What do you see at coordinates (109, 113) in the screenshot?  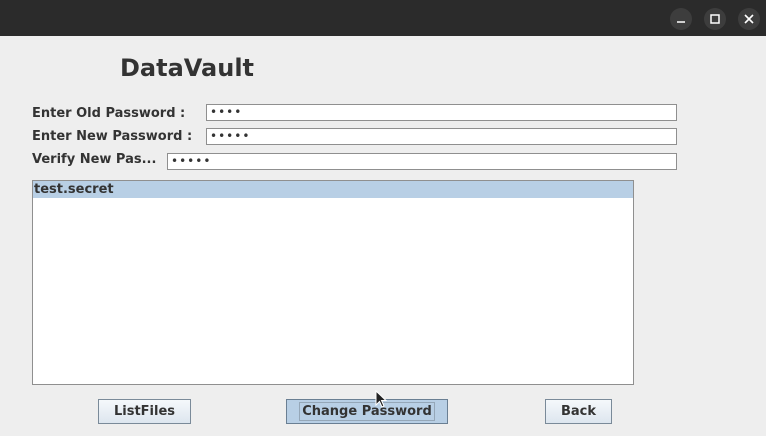 I see `old-password-label: Enter Old Password :` at bounding box center [109, 113].